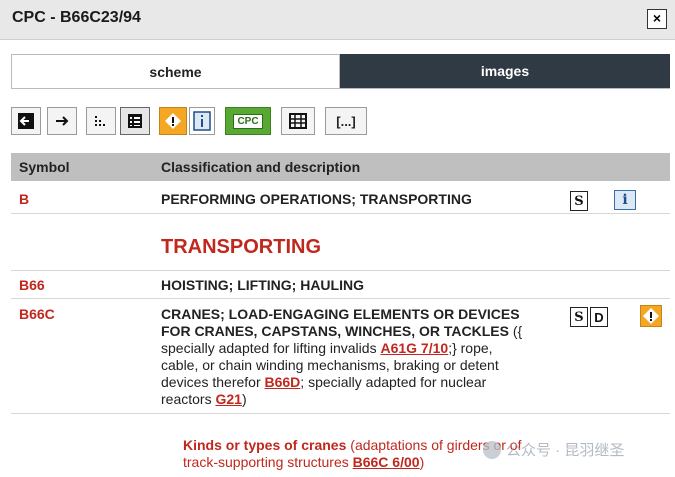 The height and width of the screenshot is (477, 675). What do you see at coordinates (422, 462) in the screenshot?
I see `kinds-text: )` at bounding box center [422, 462].